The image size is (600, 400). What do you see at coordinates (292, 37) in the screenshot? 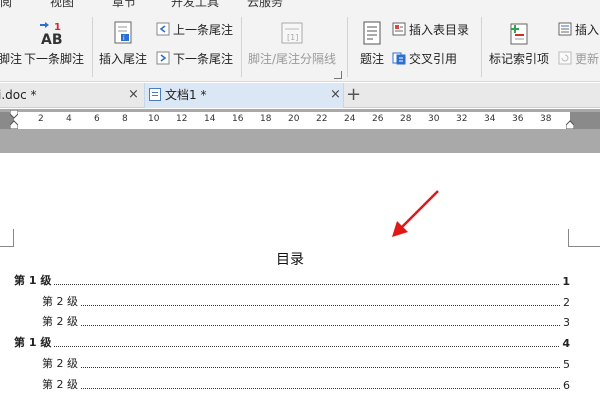
I see `svg-text: [1]` at bounding box center [292, 37].